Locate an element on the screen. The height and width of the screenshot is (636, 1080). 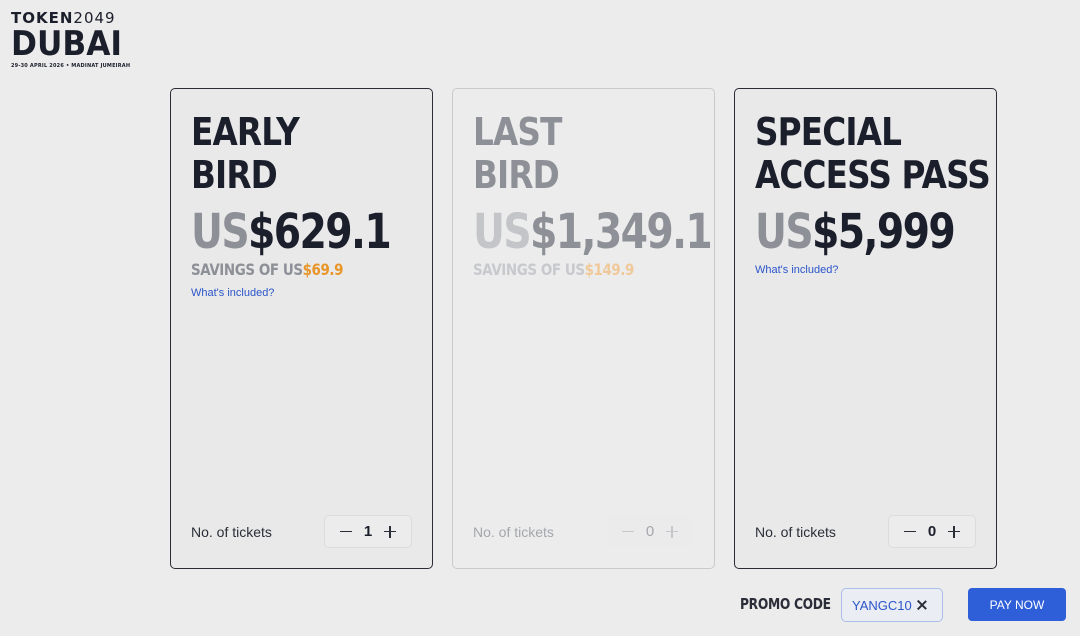
quantity-stepper: 1 is located at coordinates (368, 531).